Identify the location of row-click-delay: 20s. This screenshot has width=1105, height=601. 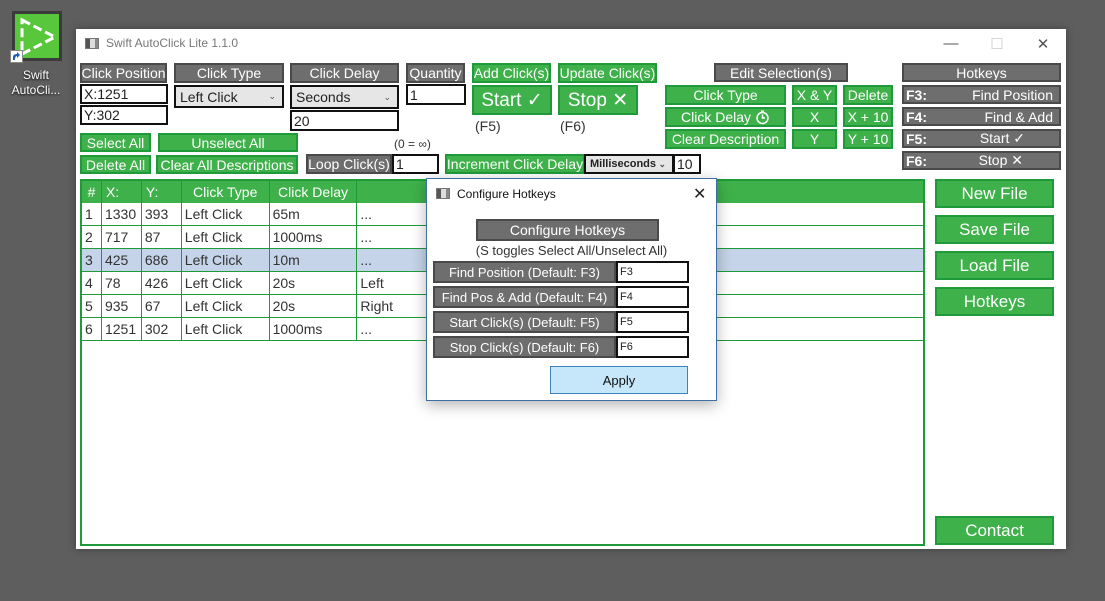
(314, 283).